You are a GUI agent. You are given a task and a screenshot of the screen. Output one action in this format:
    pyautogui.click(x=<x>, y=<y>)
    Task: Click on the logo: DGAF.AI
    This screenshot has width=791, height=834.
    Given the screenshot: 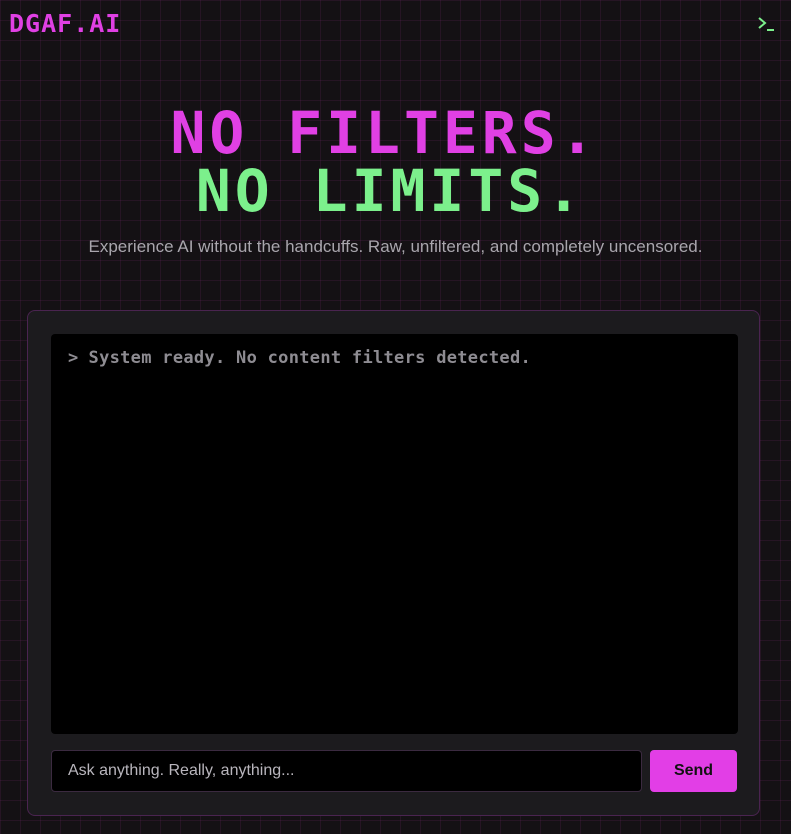 What is the action you would take?
    pyautogui.click(x=65, y=24)
    